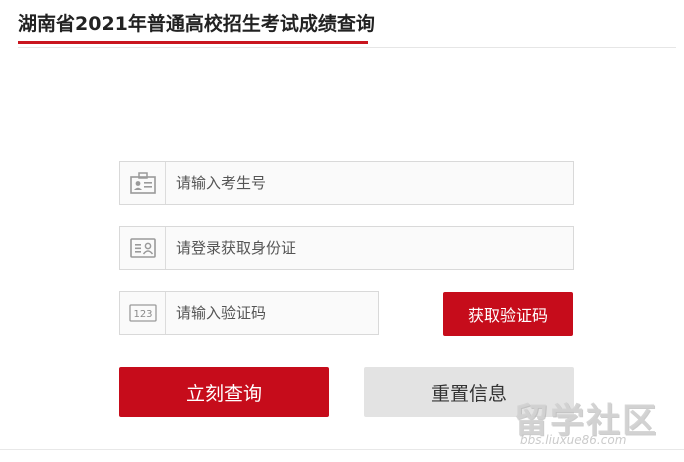  What do you see at coordinates (271, 313) in the screenshot?
I see `captcha-input` at bounding box center [271, 313].